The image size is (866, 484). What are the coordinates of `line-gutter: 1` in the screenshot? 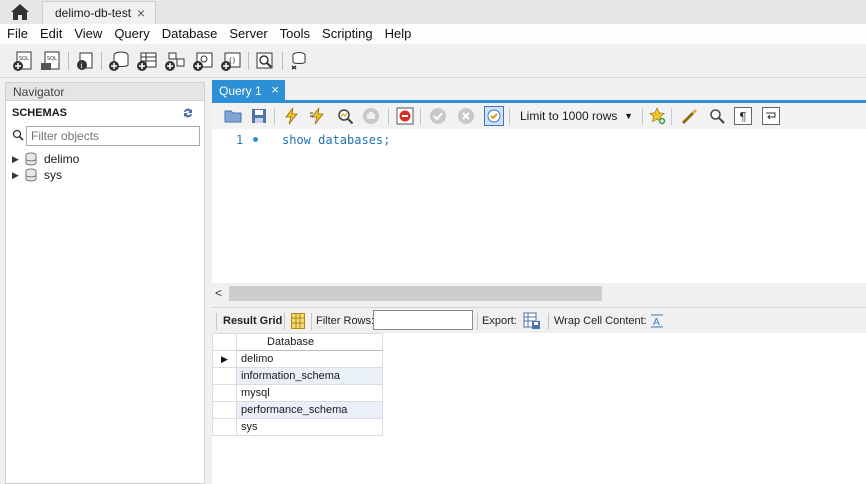 It's located at (242, 206).